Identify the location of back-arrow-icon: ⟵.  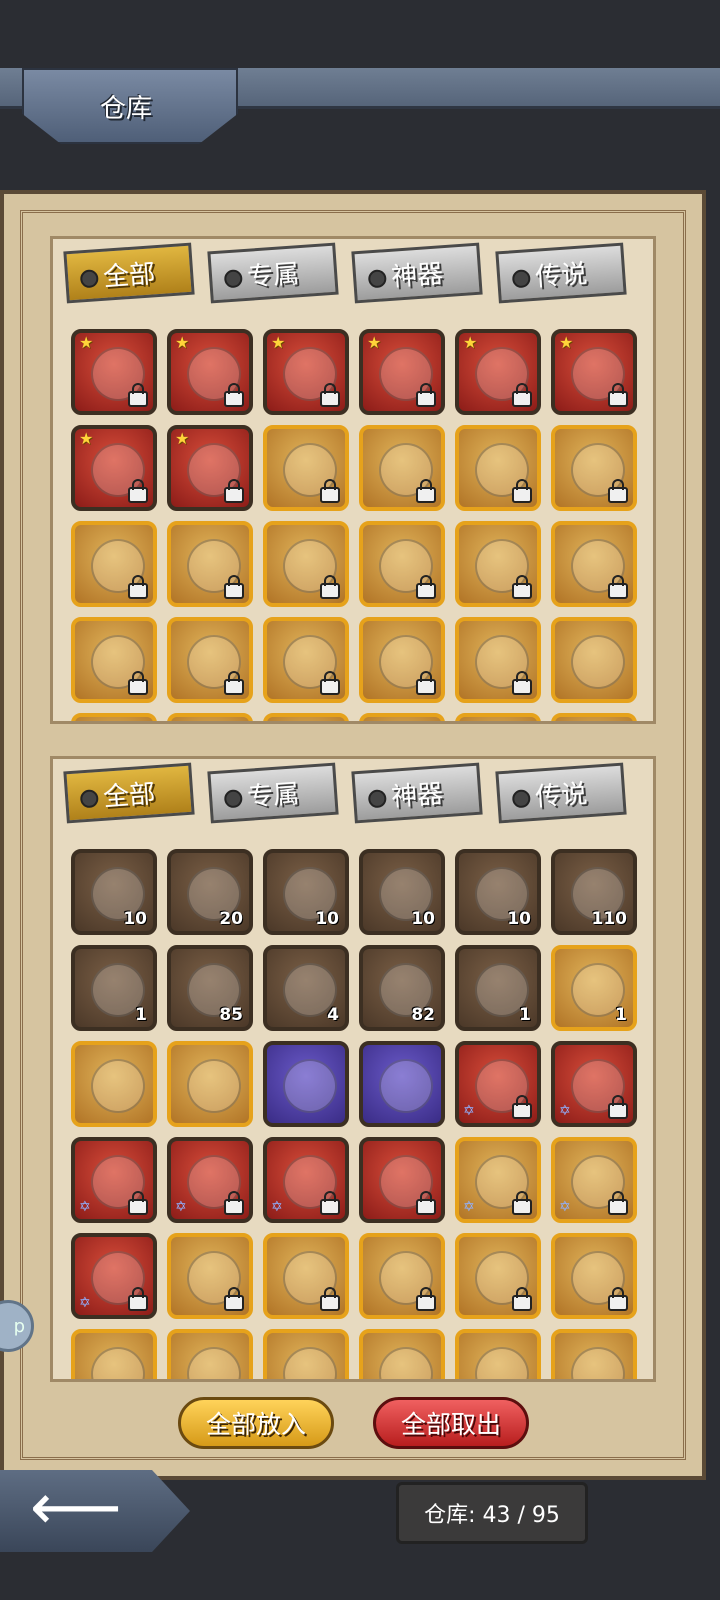
(76, 1508).